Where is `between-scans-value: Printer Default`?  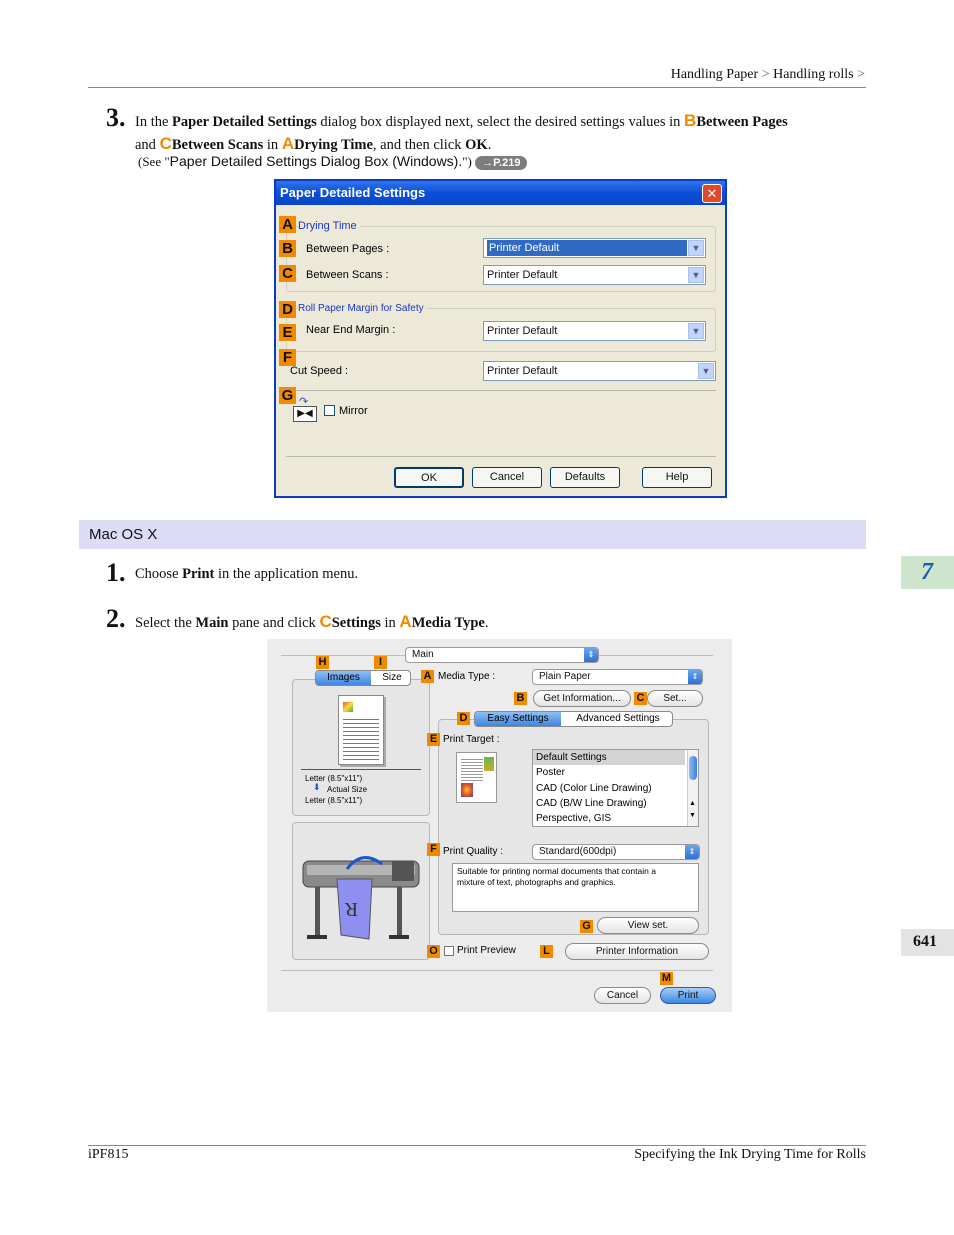 between-scans-value: Printer Default is located at coordinates (522, 275).